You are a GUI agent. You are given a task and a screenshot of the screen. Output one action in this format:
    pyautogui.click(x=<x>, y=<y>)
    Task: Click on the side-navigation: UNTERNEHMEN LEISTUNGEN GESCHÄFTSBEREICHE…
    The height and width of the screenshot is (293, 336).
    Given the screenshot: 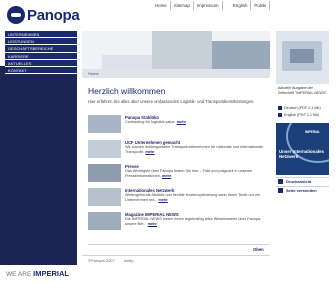 What is the action you would take?
    pyautogui.click(x=41, y=53)
    